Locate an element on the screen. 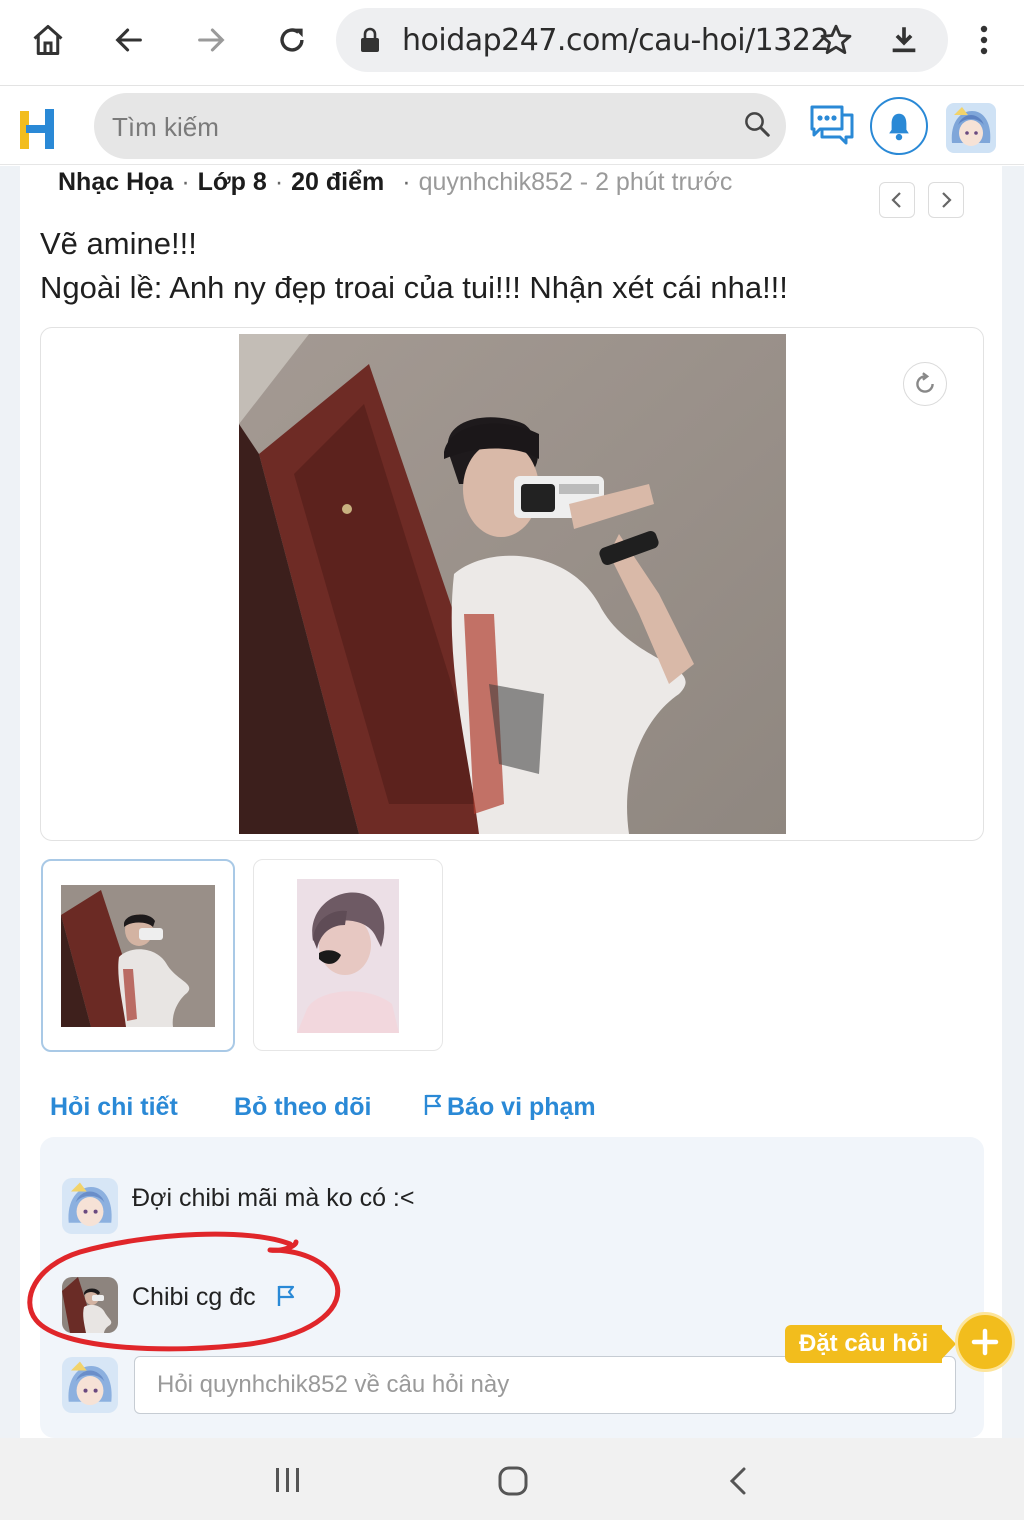 This screenshot has height=1520, width=1024. subject-link: Nhạc Họa is located at coordinates (115, 182).